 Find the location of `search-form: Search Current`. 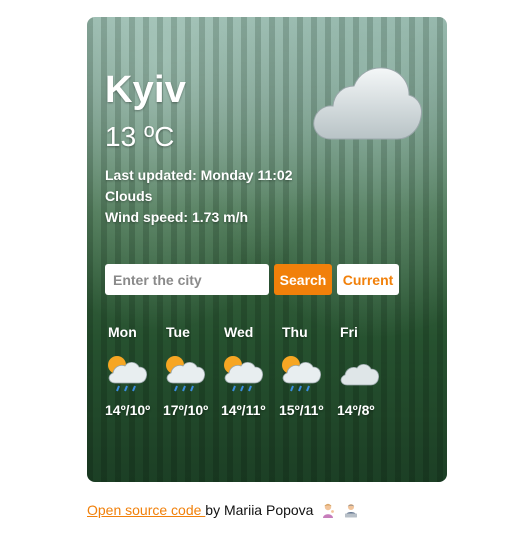

search-form: Search Current is located at coordinates (252, 279).